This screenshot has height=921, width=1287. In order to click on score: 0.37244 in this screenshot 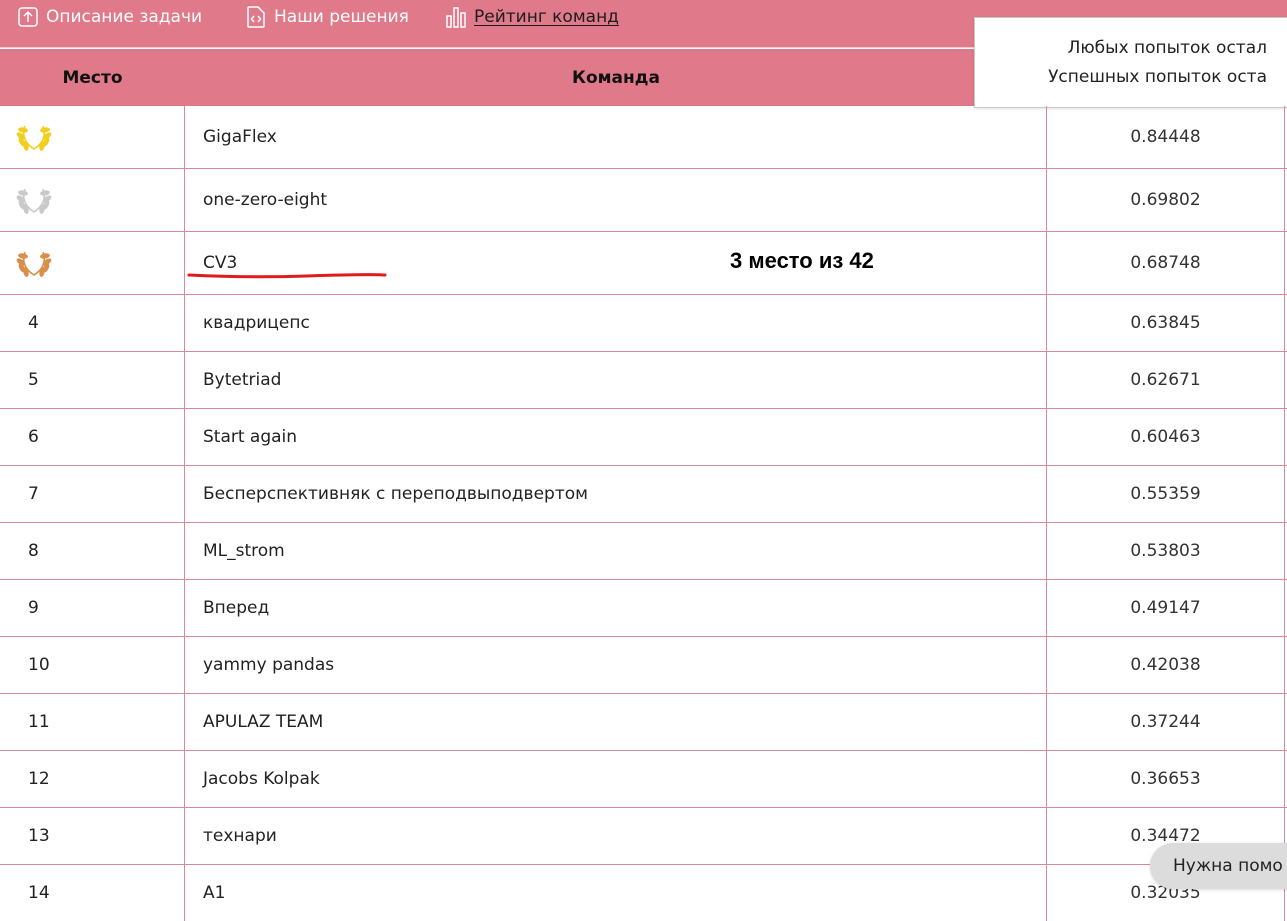, I will do `click(1166, 722)`.